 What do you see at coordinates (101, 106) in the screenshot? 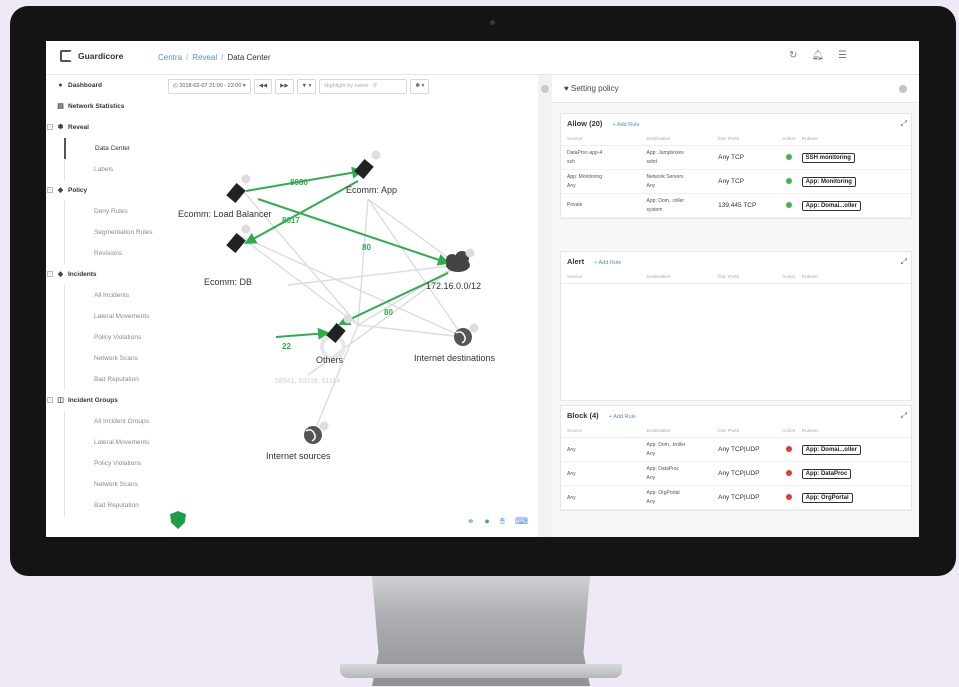
I see `sidebar-item-network-statistics: ▤ Network Statistics` at bounding box center [101, 106].